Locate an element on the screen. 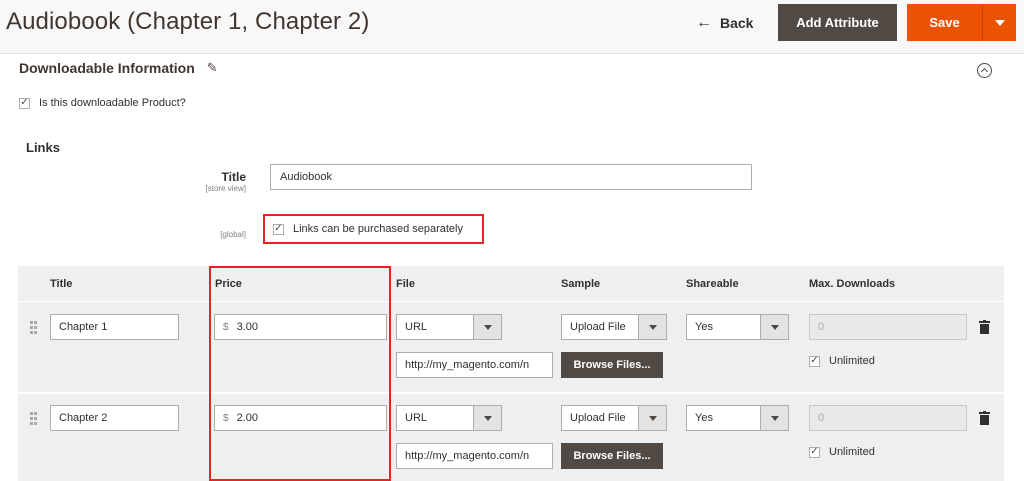 This screenshot has height=481, width=1024. column-header-title: Title is located at coordinates (61, 284).